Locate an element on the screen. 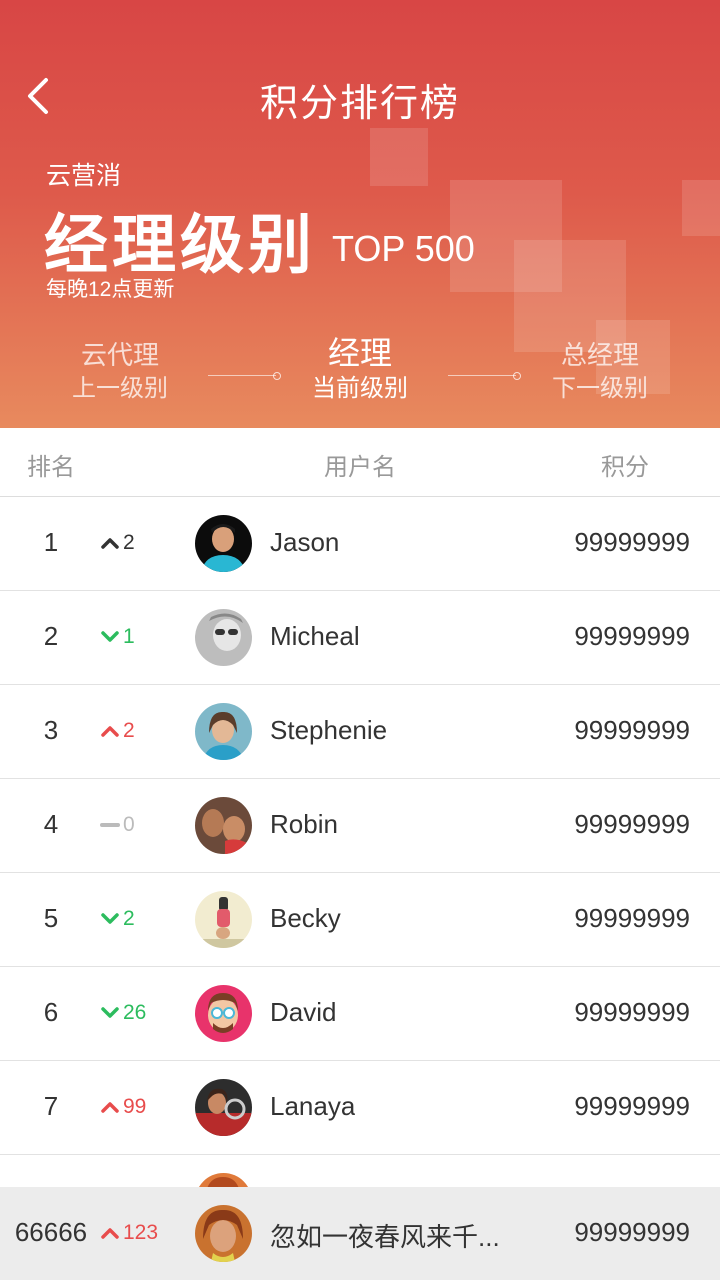 The width and height of the screenshot is (720, 1280). change-value: 1 is located at coordinates (129, 636).